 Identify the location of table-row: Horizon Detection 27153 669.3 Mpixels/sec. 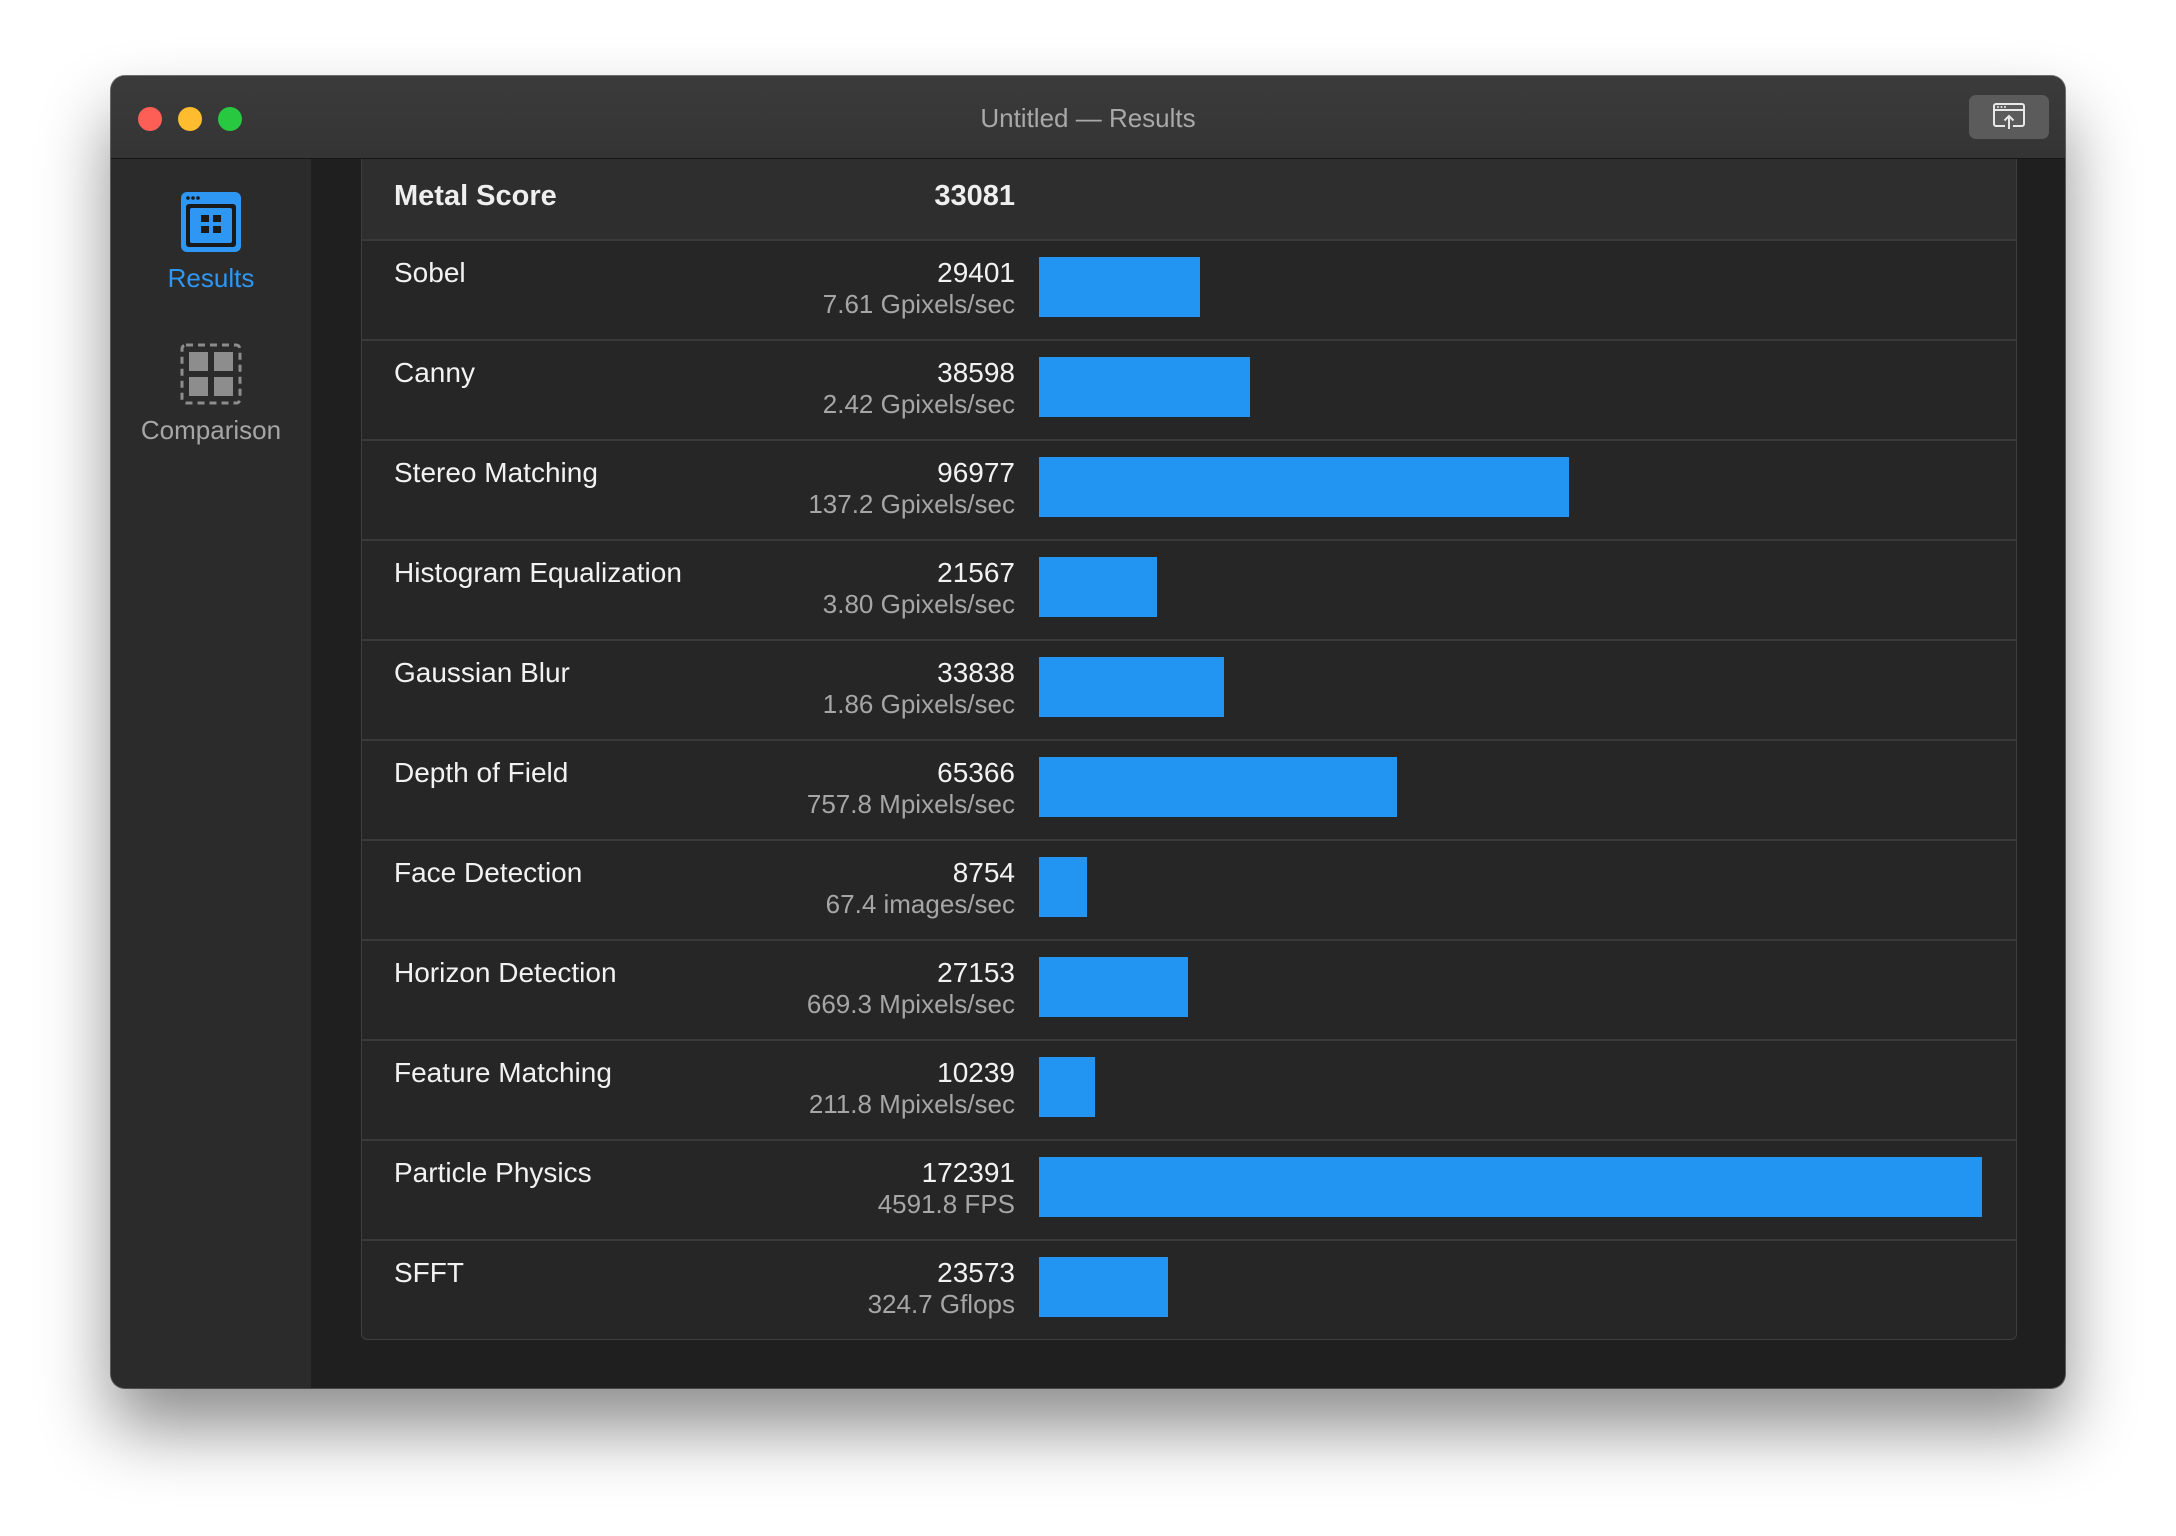
(1189, 991).